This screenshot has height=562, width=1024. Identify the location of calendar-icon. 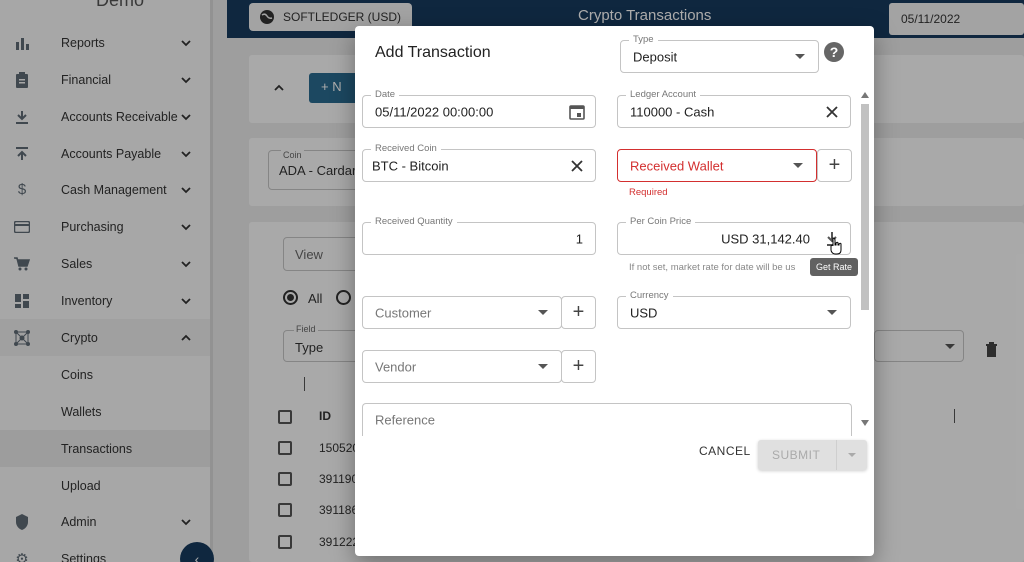
(577, 112).